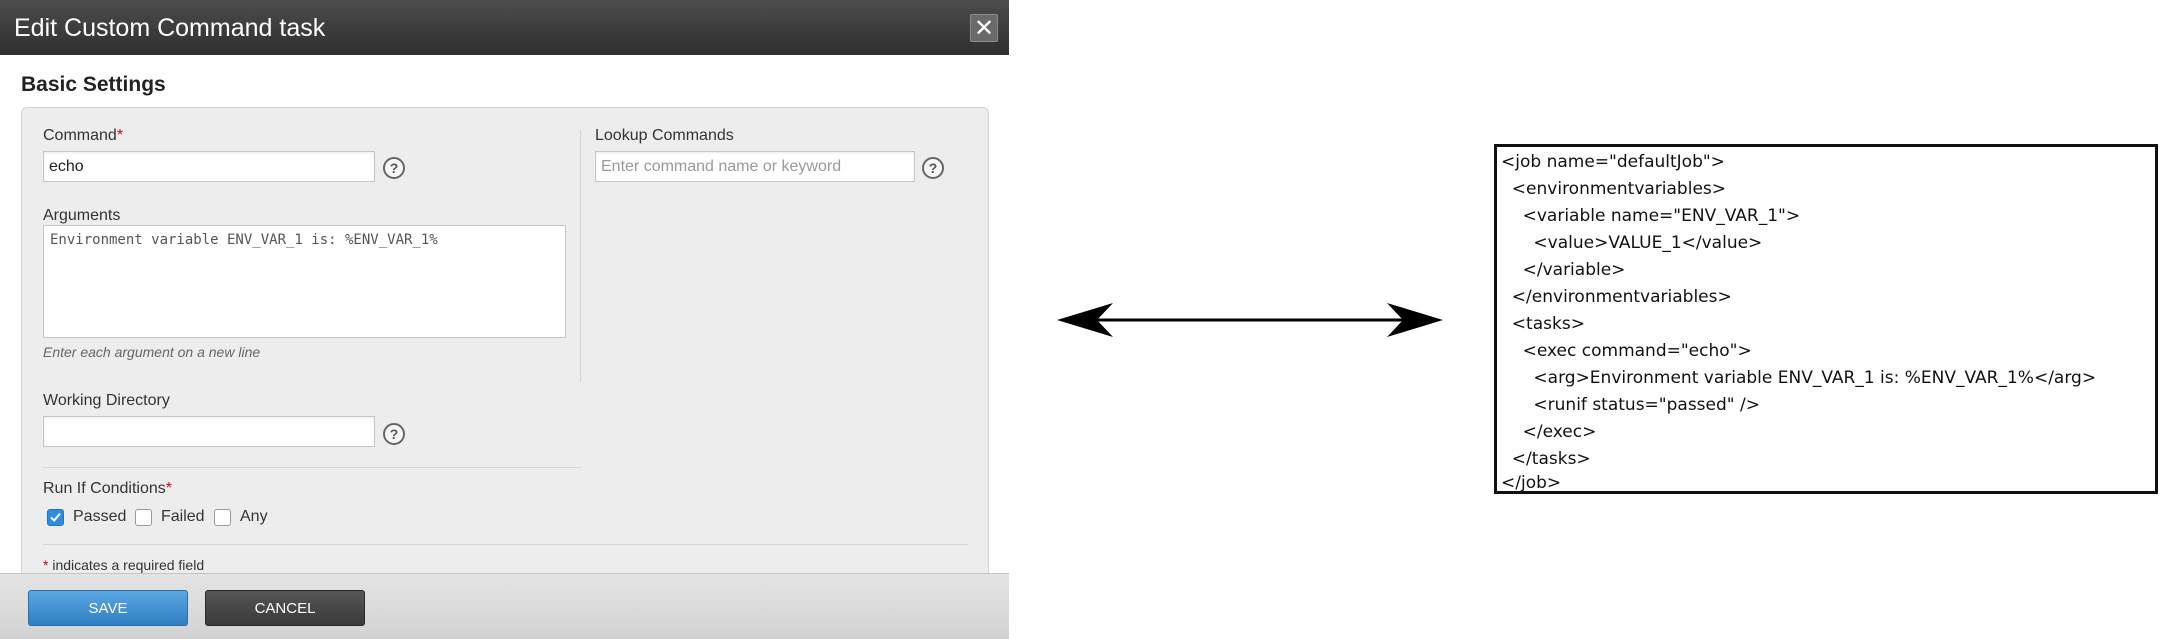 This screenshot has width=2160, height=639. What do you see at coordinates (254, 517) in the screenshot?
I see `any-label: Any` at bounding box center [254, 517].